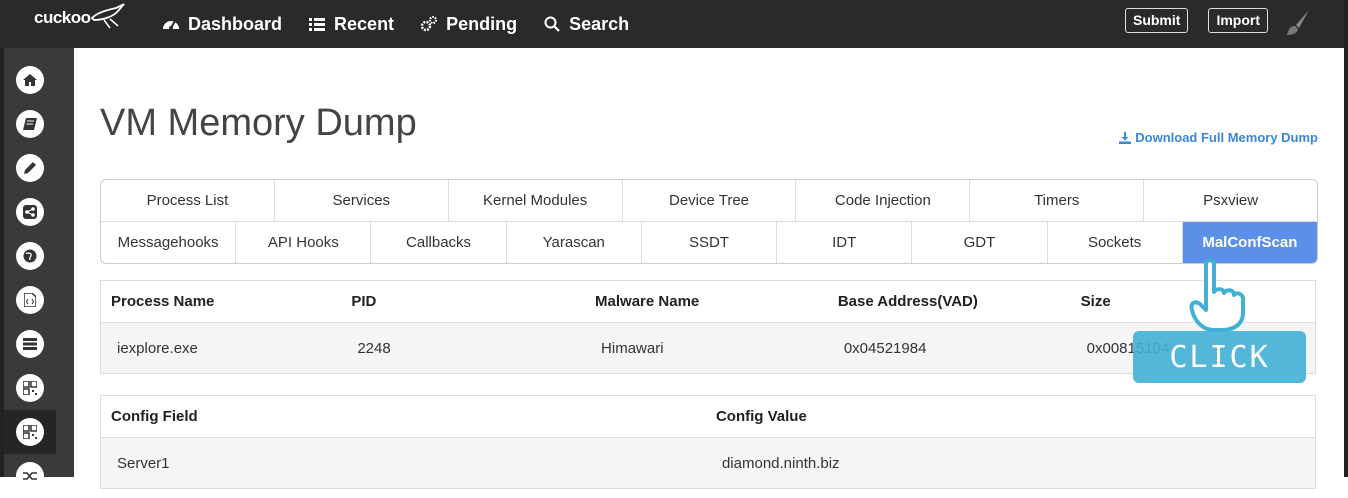 Image resolution: width=1348 pixels, height=498 pixels. I want to click on column-header: Base Address(VAD), so click(949, 301).